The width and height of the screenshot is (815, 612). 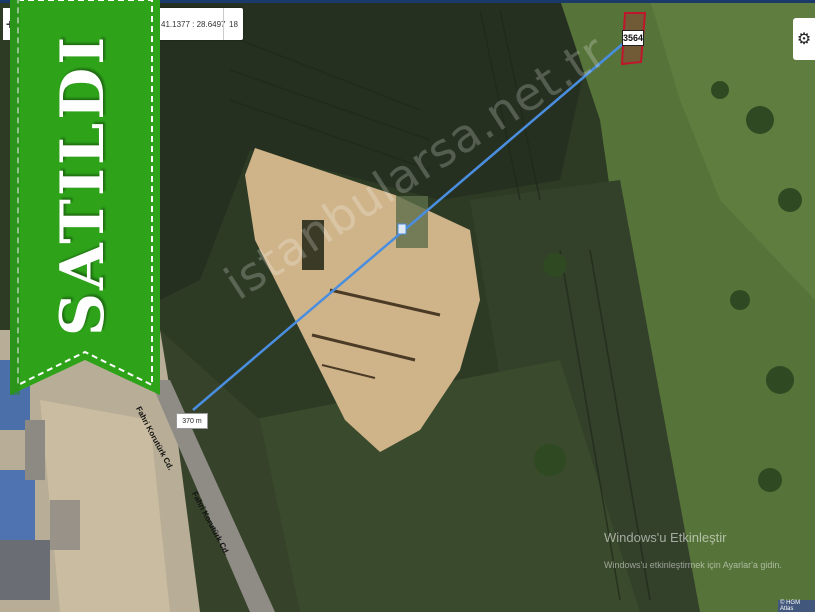 I want to click on measure-midpoint, so click(x=402, y=229).